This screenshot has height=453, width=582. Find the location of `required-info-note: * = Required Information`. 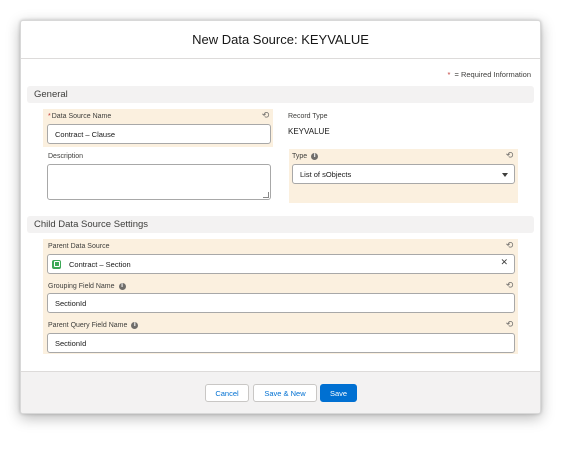

required-info-note: * = Required Information is located at coordinates (489, 74).